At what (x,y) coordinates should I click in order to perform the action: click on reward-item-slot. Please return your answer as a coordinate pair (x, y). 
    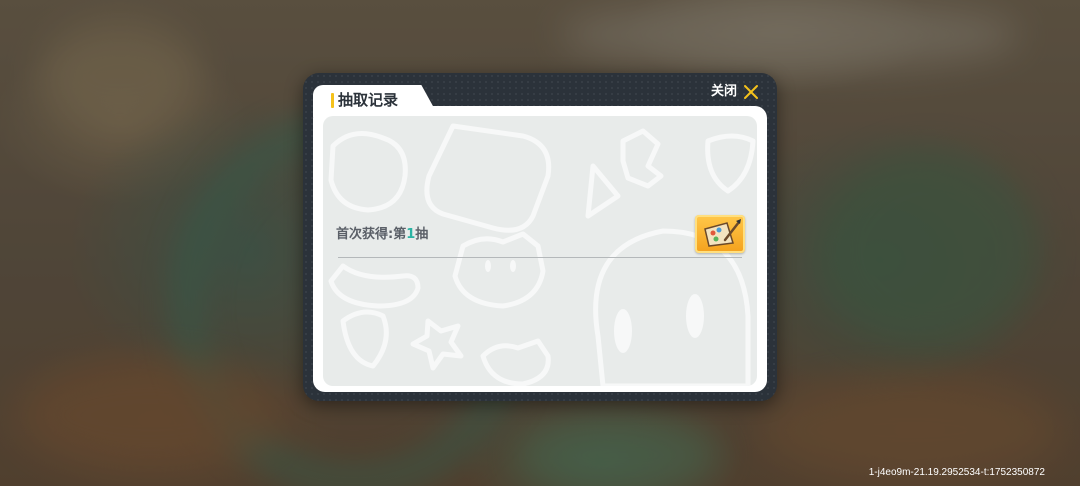
    Looking at the image, I should click on (720, 234).